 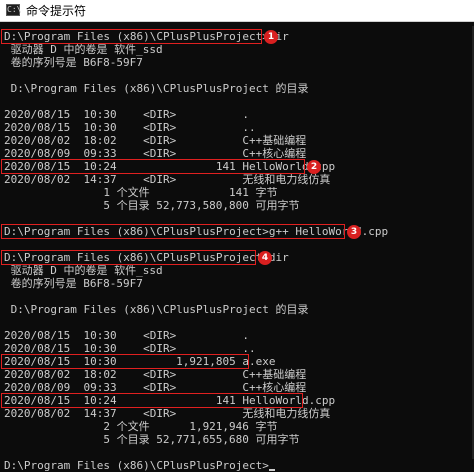 What do you see at coordinates (130, 127) in the screenshot?
I see `console-line: 2020/08/15 10:30 <DIR> ..` at bounding box center [130, 127].